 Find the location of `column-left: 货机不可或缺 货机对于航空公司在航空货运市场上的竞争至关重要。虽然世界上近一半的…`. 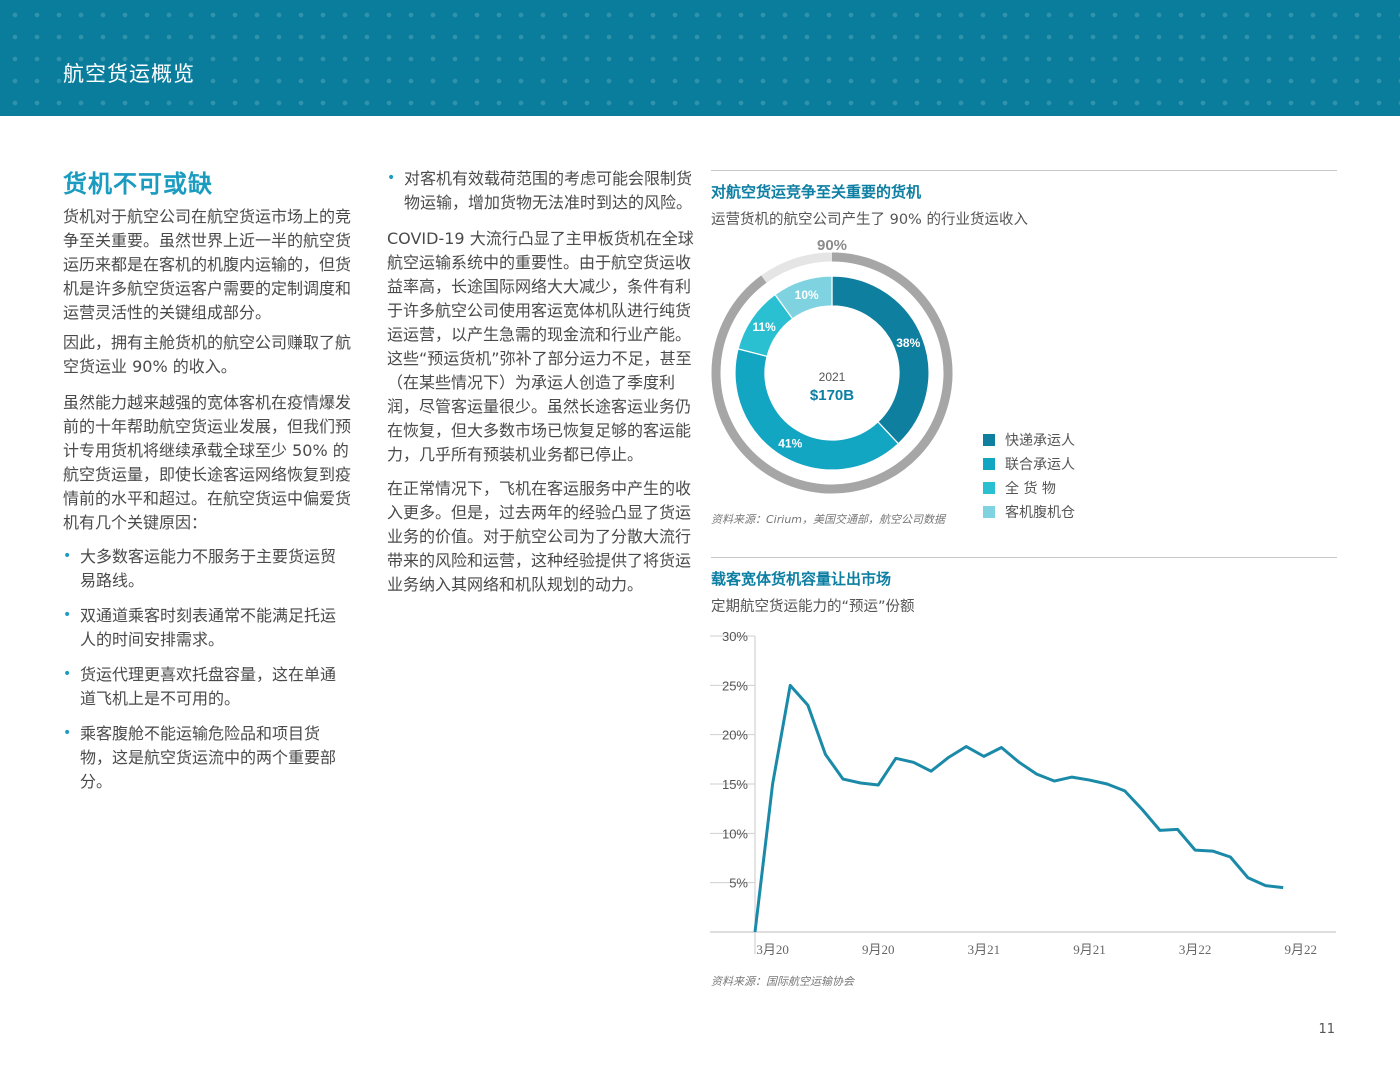

column-left: 货机不可或缺 货机对于航空公司在航空货运市场上的竞争至关重要。虽然世界上近一半的… is located at coordinates (207, 484).